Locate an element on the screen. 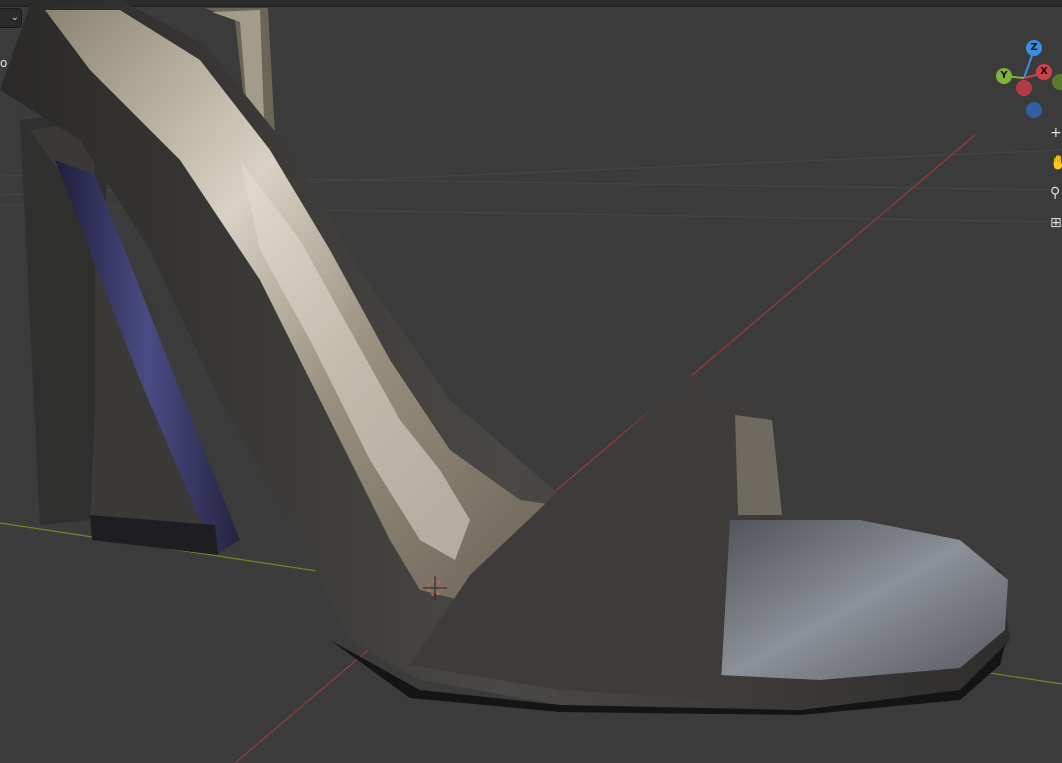 Image resolution: width=1062 pixels, height=763 pixels. gizmo-x-label: X is located at coordinates (1044, 71).